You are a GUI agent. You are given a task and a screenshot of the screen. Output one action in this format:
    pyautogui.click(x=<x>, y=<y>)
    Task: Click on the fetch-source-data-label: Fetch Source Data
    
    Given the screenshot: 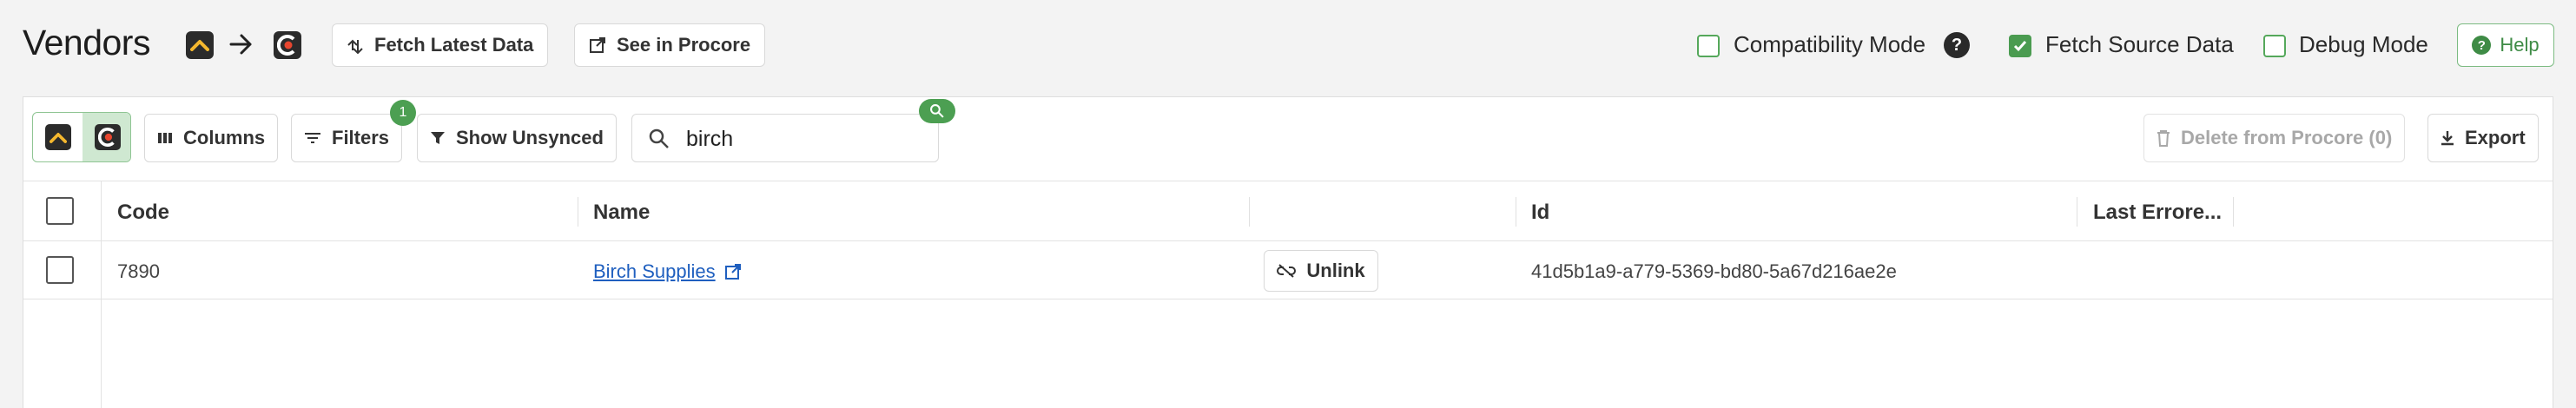 What is the action you would take?
    pyautogui.click(x=2139, y=44)
    